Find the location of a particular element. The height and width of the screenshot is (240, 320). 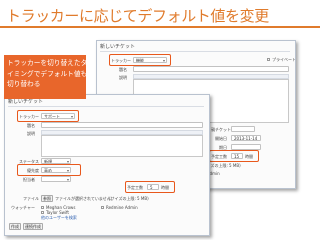

slide-title: トラッカーに応じてデフォルト値を変更 is located at coordinates (137, 16).